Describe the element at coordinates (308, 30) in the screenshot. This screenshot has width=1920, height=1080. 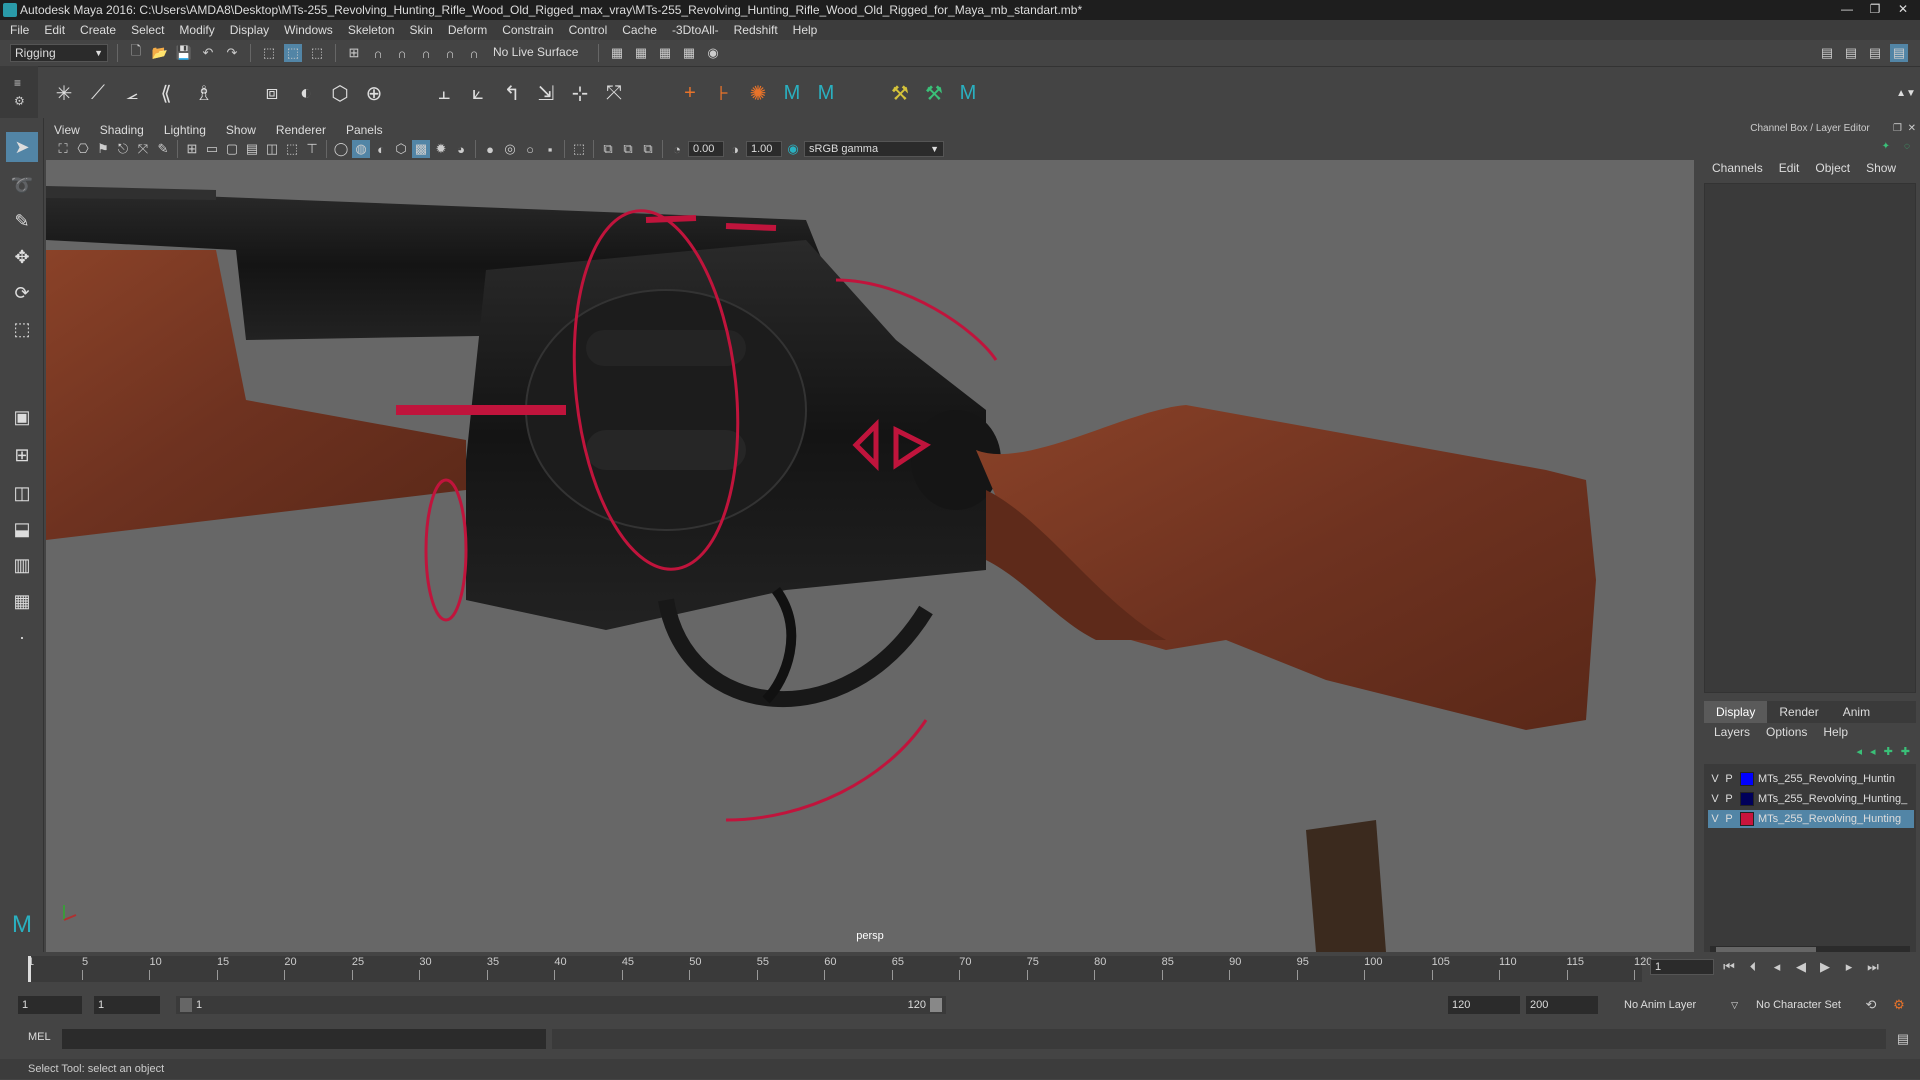
I see `menu-windows: Windows` at that location.